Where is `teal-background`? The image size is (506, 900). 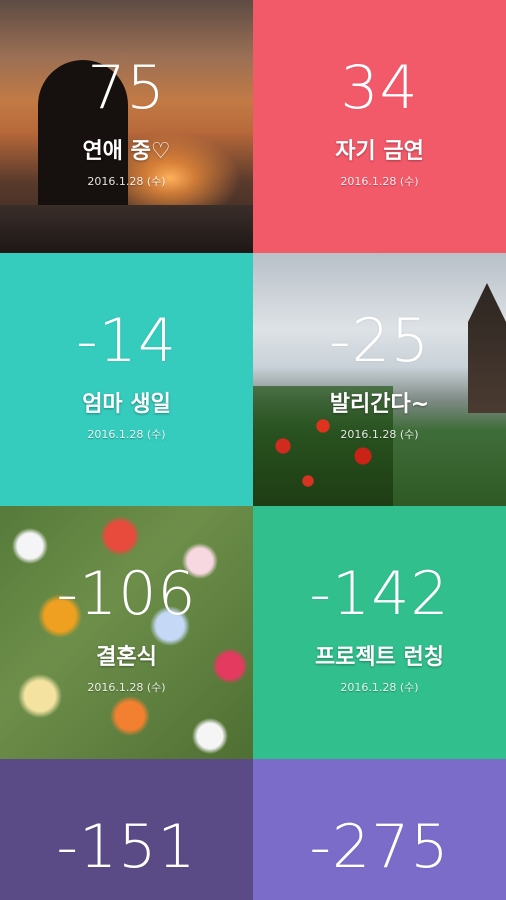 teal-background is located at coordinates (126, 379).